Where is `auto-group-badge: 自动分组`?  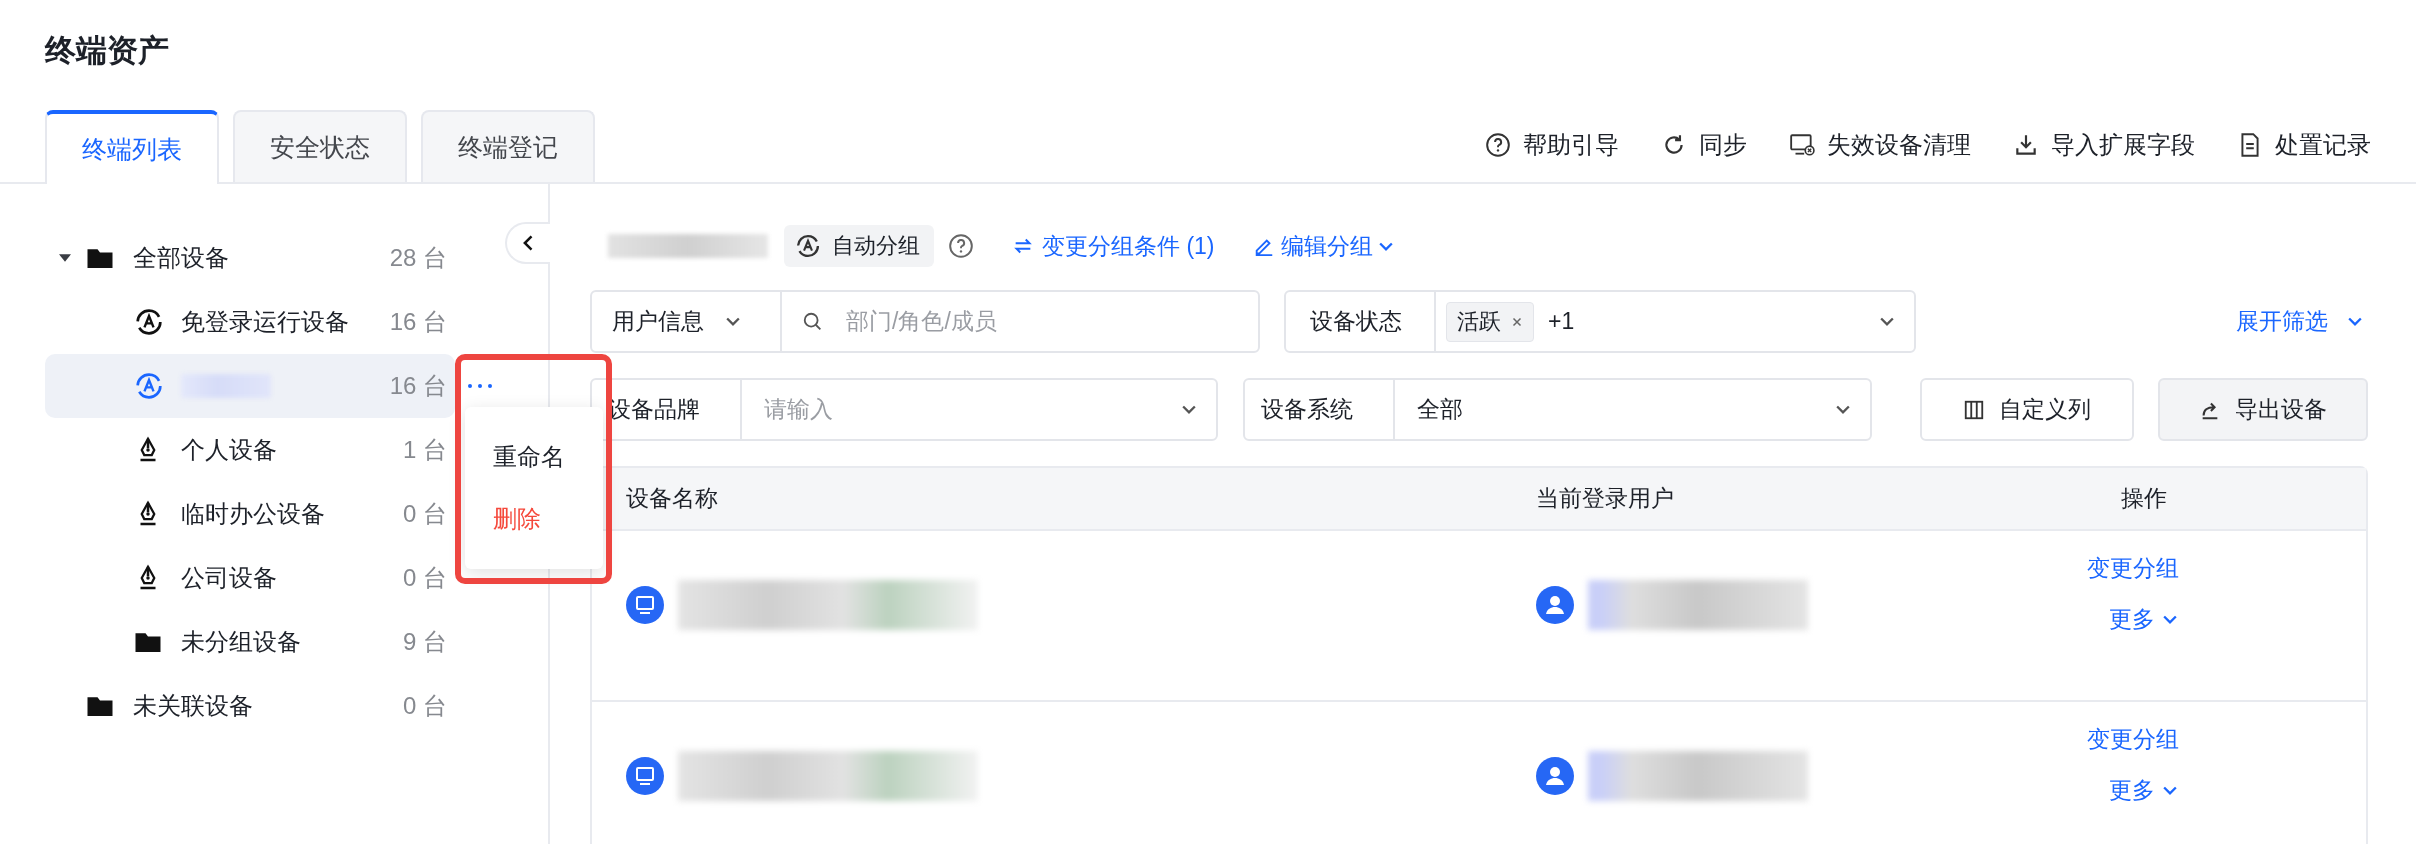
auto-group-badge: 自动分组 is located at coordinates (859, 246).